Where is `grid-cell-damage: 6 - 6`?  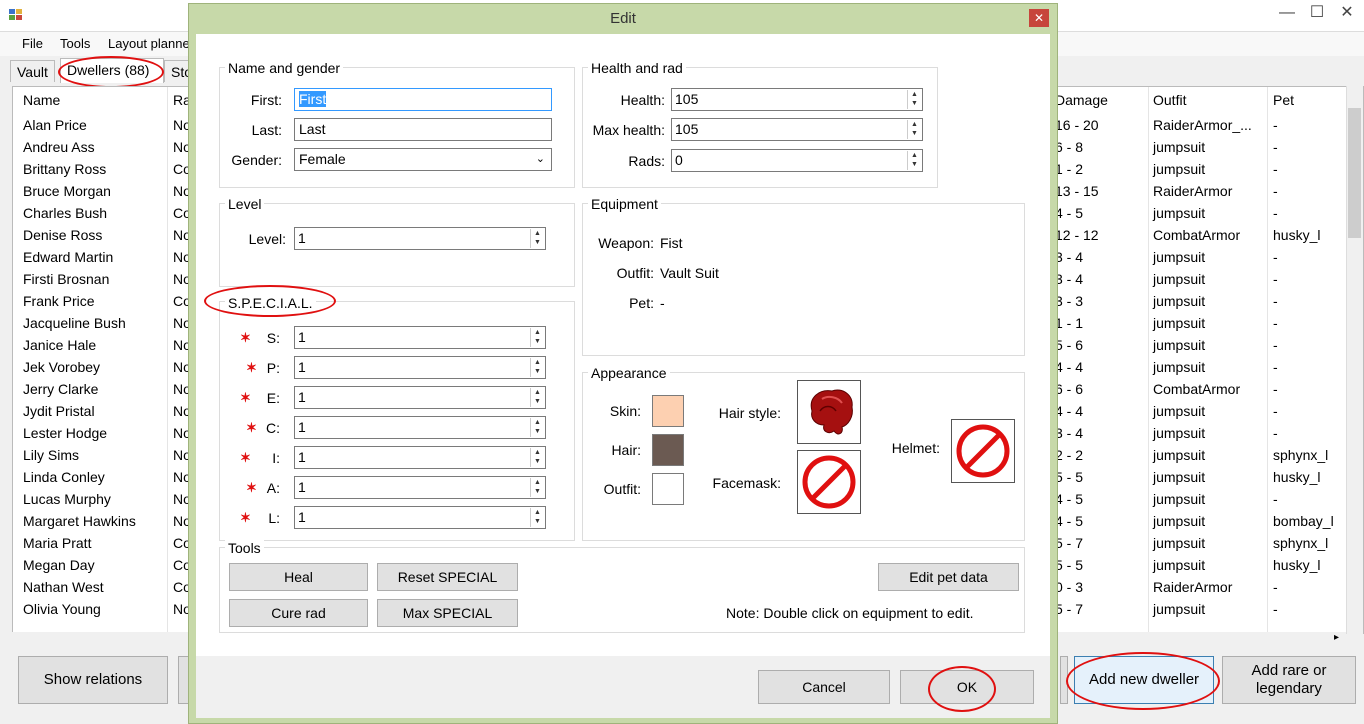 grid-cell-damage: 6 - 6 is located at coordinates (1069, 389).